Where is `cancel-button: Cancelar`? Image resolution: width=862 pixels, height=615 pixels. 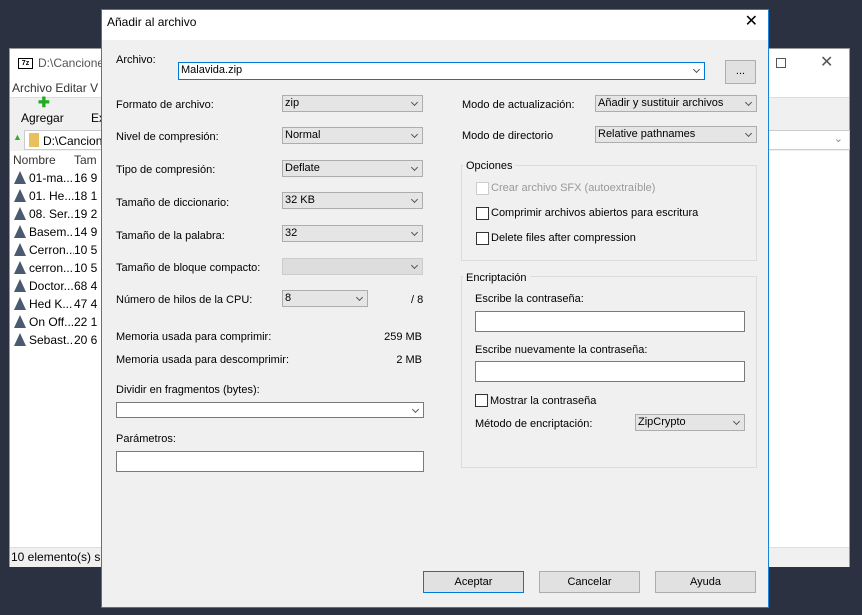
cancel-button: Cancelar is located at coordinates (589, 582).